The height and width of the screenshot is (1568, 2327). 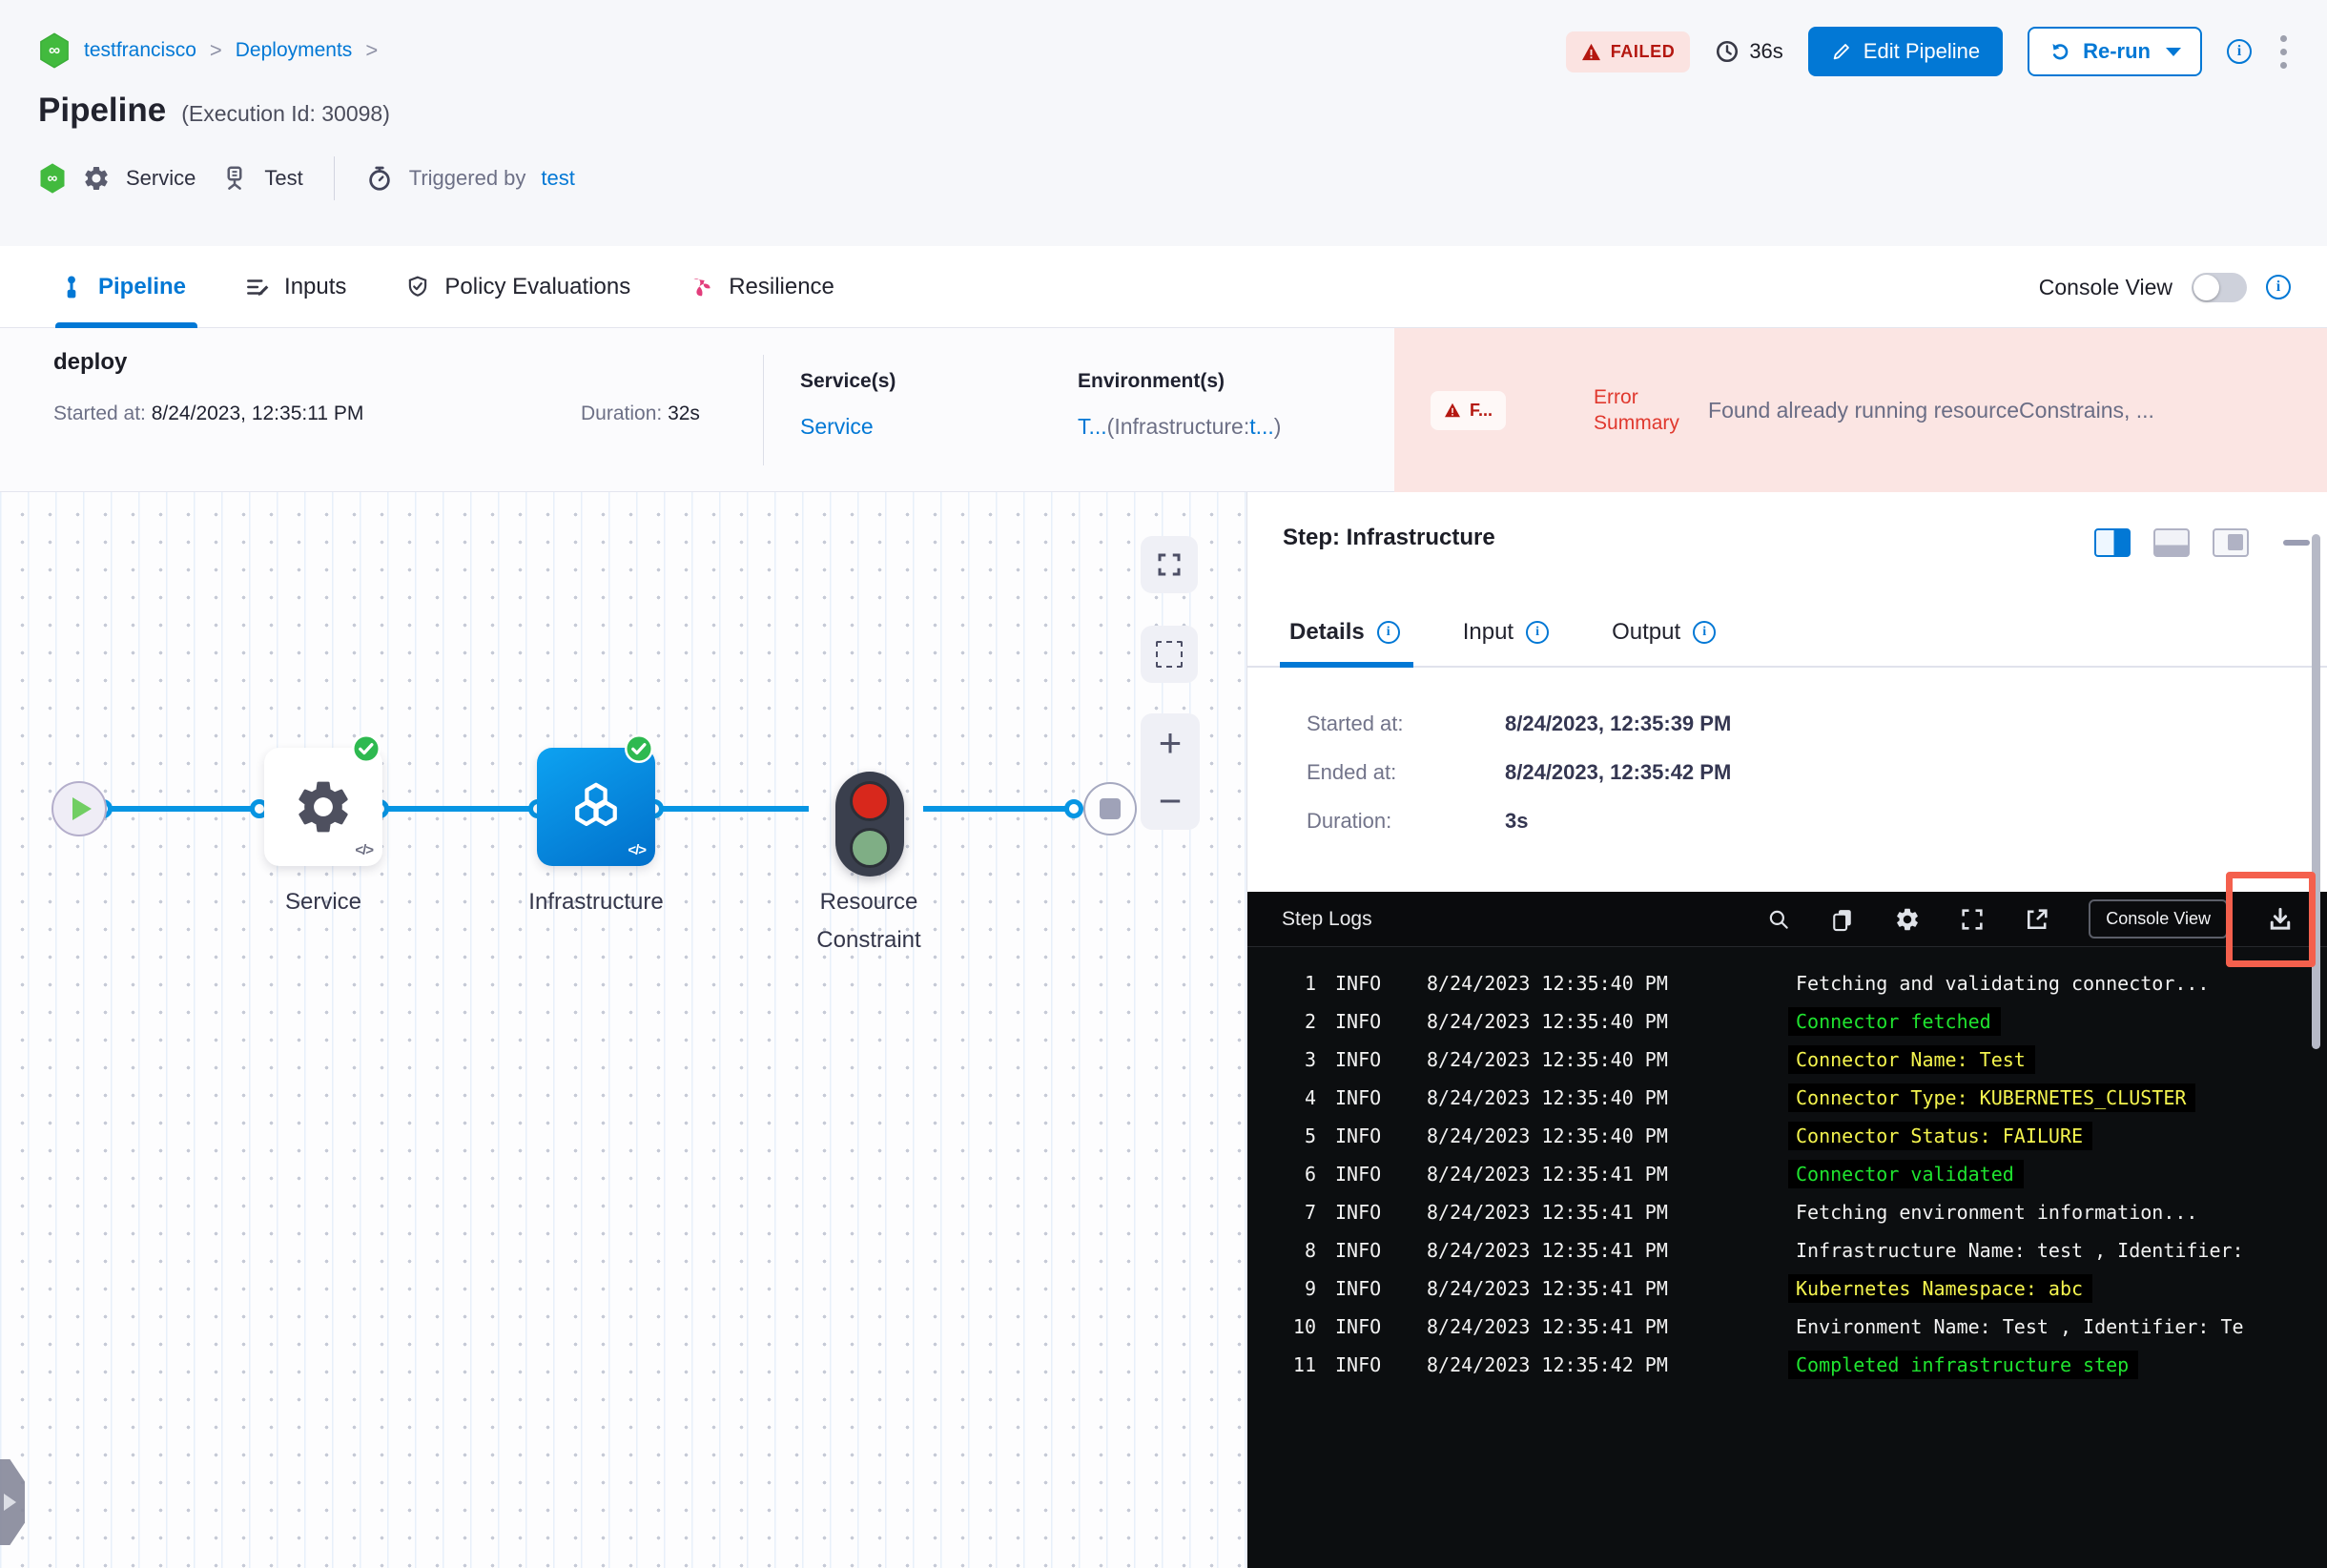 What do you see at coordinates (701, 288) in the screenshot?
I see `resilience-icon` at bounding box center [701, 288].